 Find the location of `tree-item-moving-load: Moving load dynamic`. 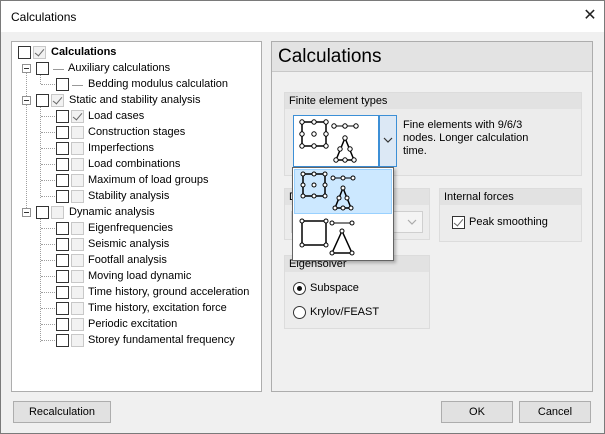

tree-item-moving-load: Moving load dynamic is located at coordinates (139, 276).